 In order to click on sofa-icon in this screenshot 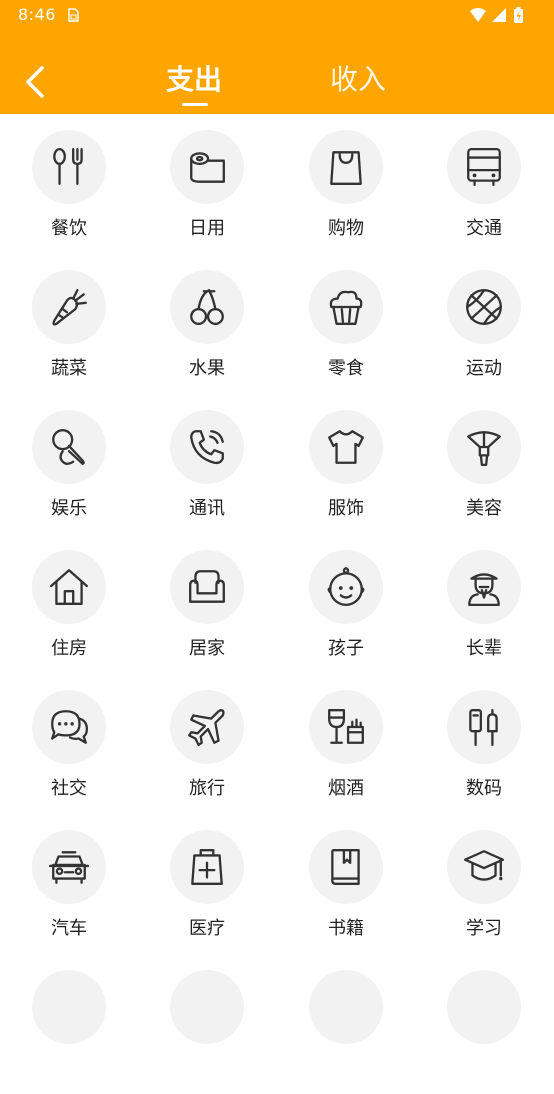, I will do `click(207, 586)`.